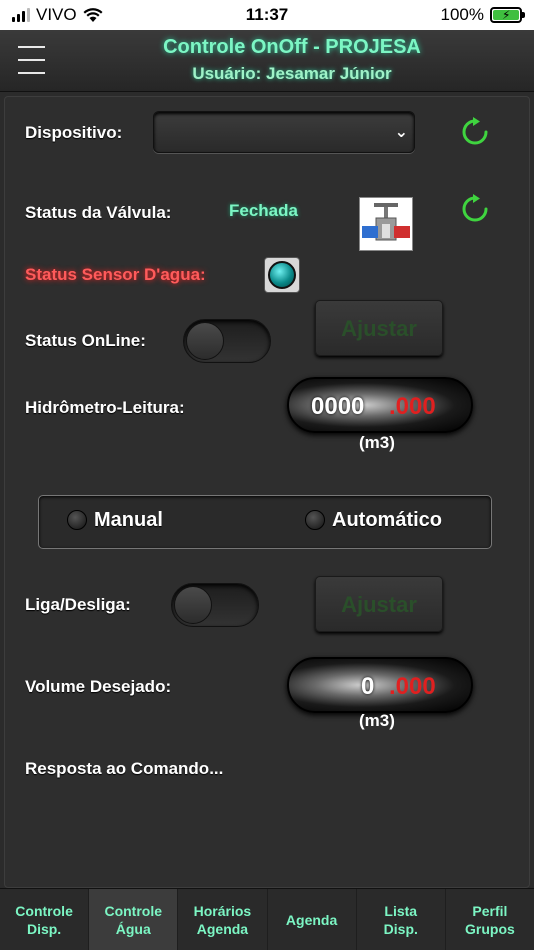 The image size is (534, 950). What do you see at coordinates (401, 132) in the screenshot?
I see `chevron-down-icon: ⌄` at bounding box center [401, 132].